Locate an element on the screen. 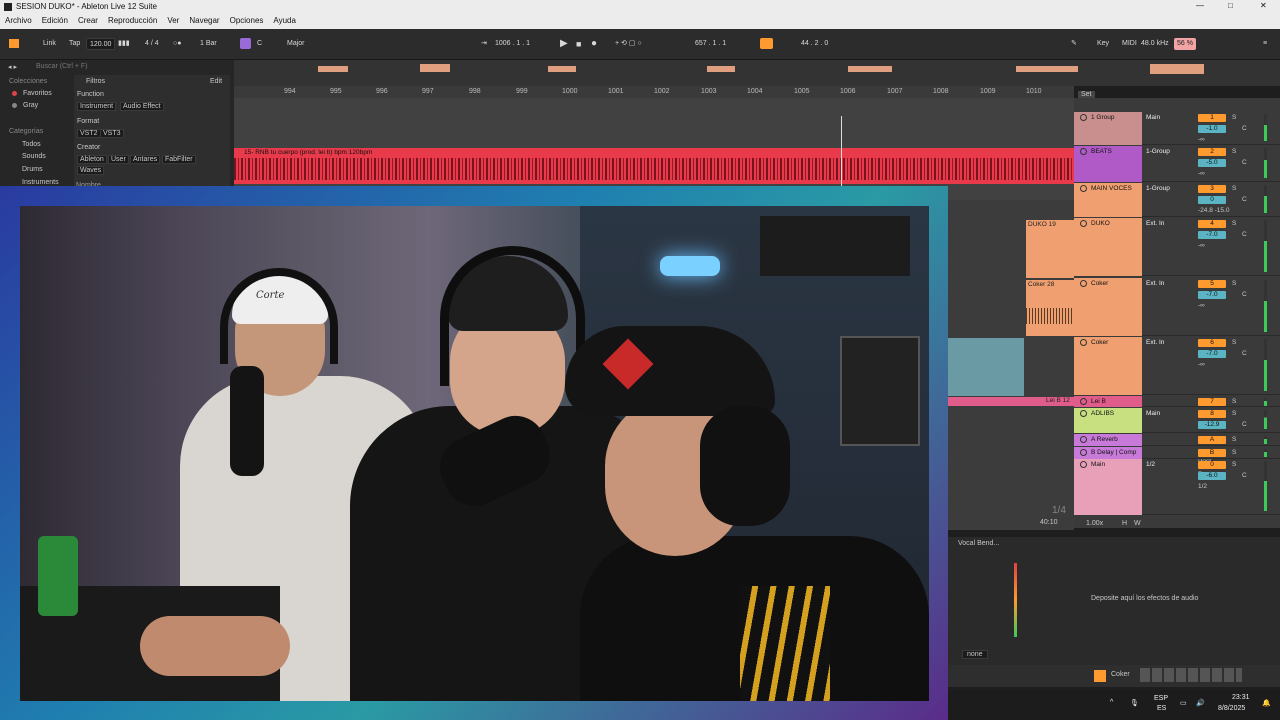 This screenshot has width=1280, height=720. mixer-track-3: DUKO Ext. In 4 S -7.0 C -∞ is located at coordinates (1177, 247).